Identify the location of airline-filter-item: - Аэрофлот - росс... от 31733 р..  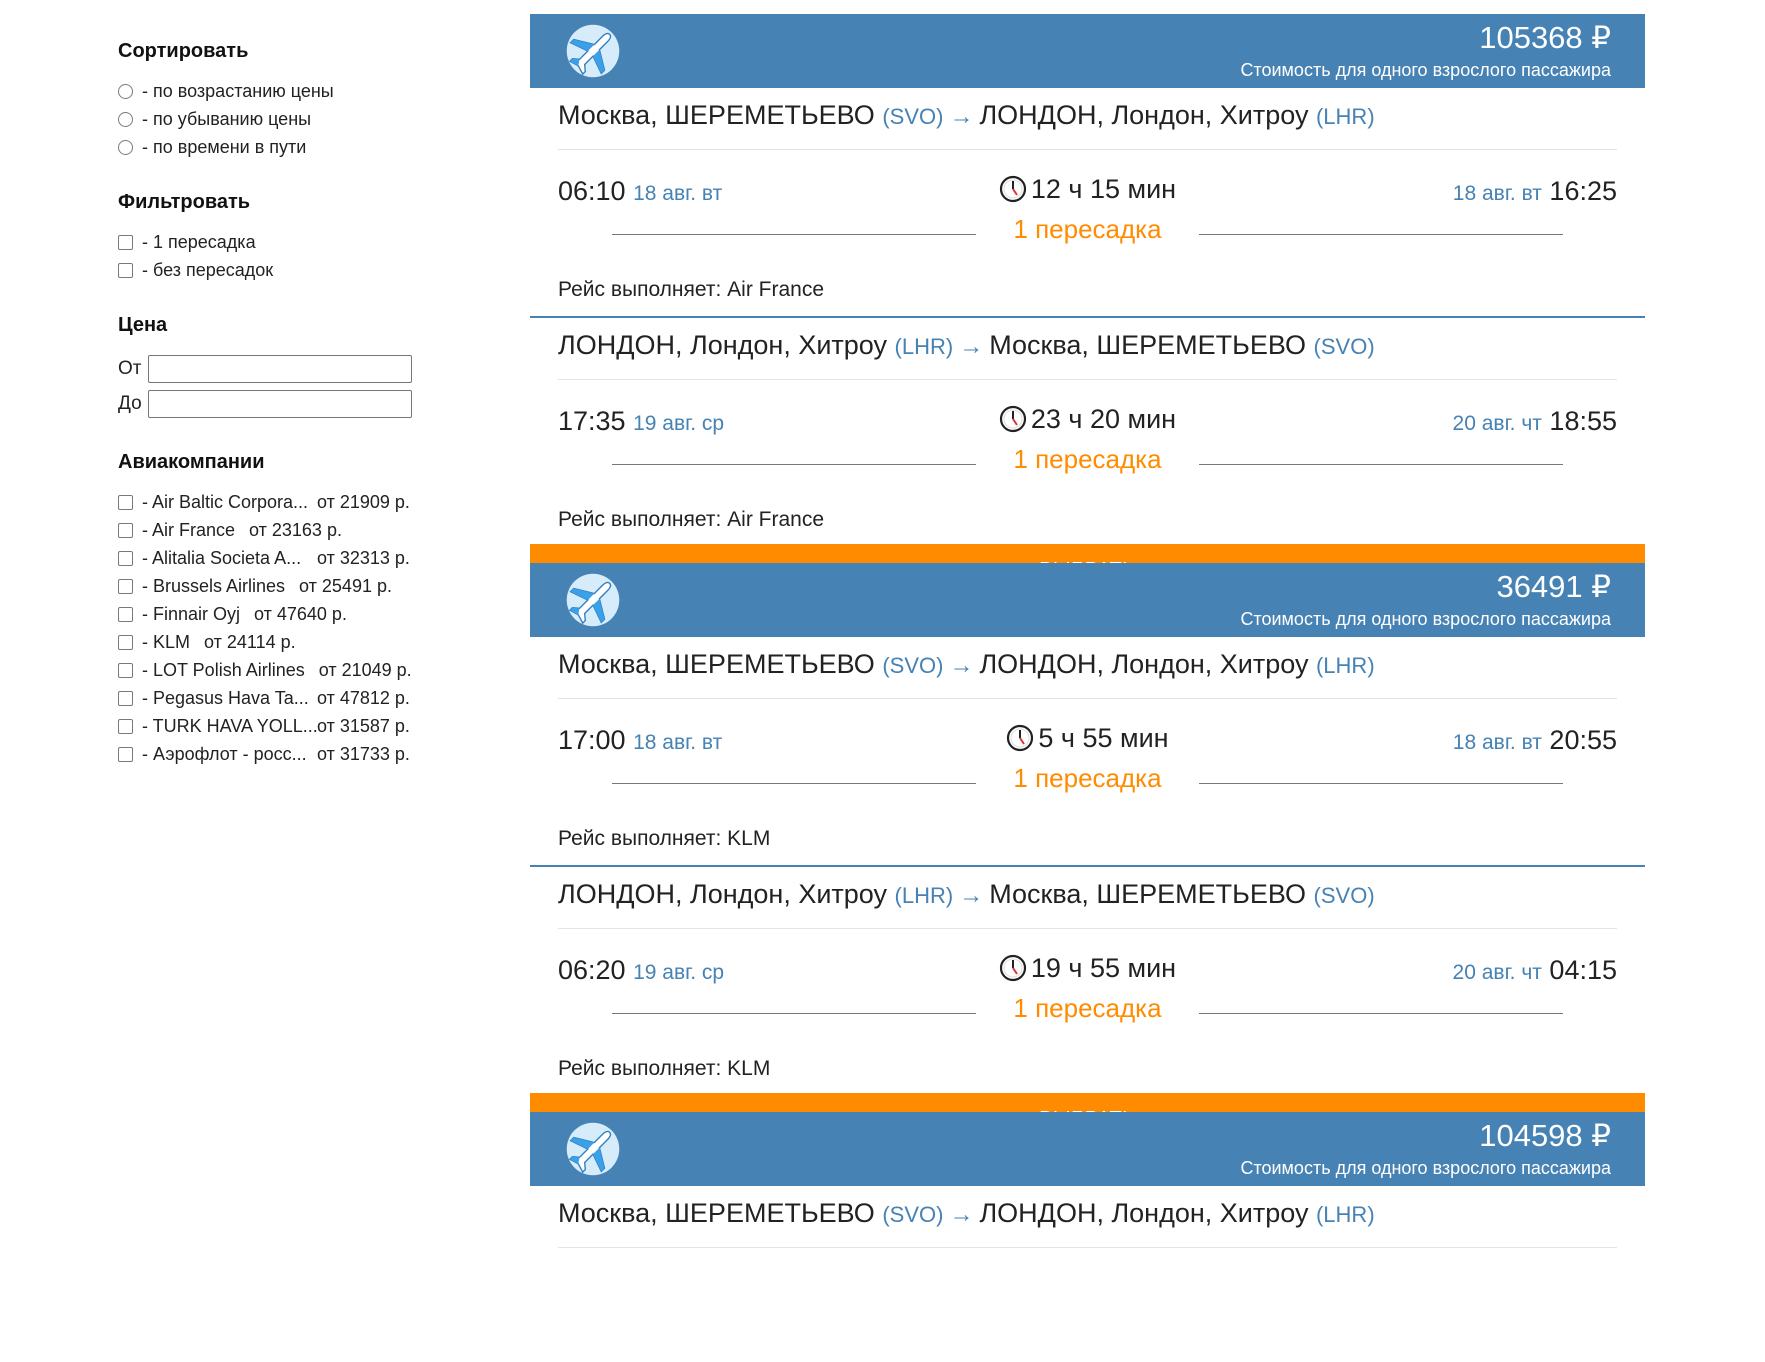
(298, 754).